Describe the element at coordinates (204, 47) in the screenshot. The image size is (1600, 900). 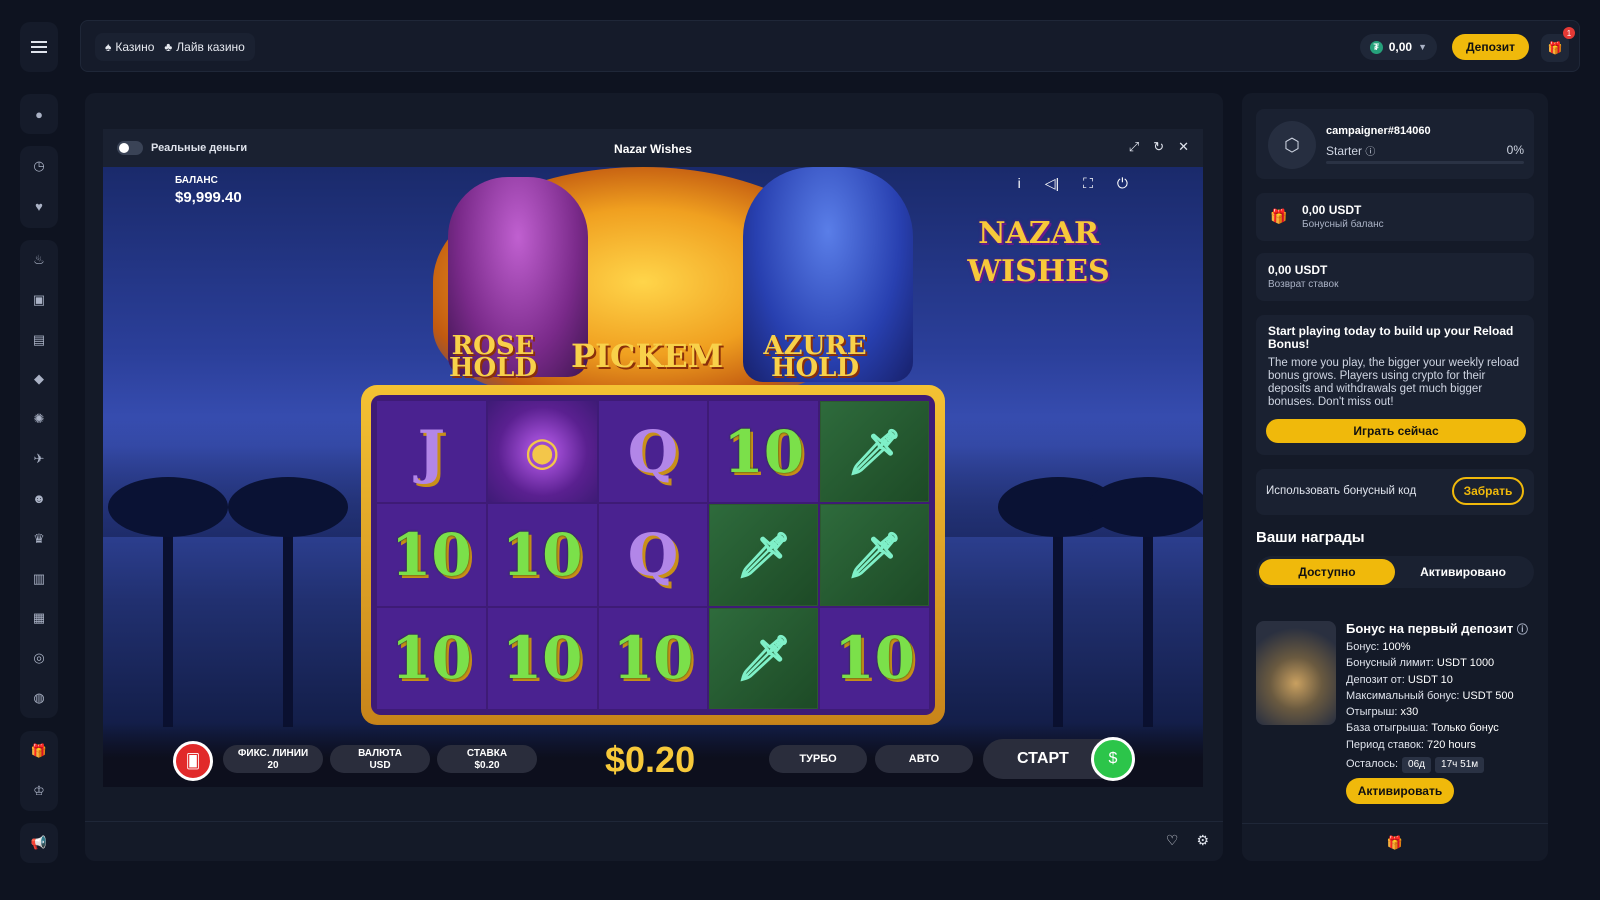
I see `tab-live-casino: ♣ Лайв казино` at that location.